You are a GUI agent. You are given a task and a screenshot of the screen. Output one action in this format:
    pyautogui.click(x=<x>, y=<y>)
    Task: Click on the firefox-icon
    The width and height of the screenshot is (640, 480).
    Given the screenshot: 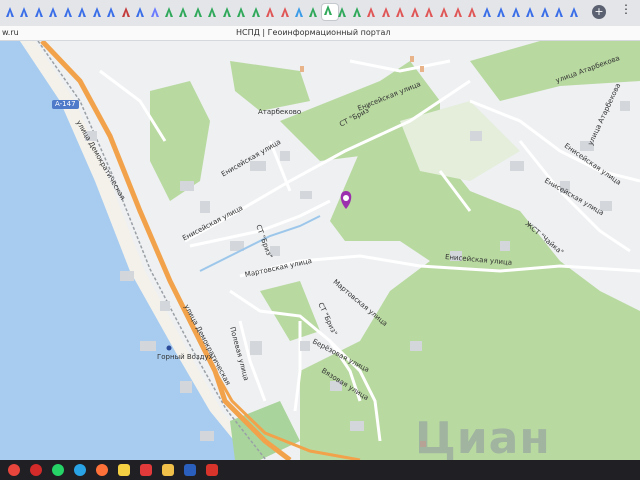 What is the action you would take?
    pyautogui.click(x=102, y=470)
    